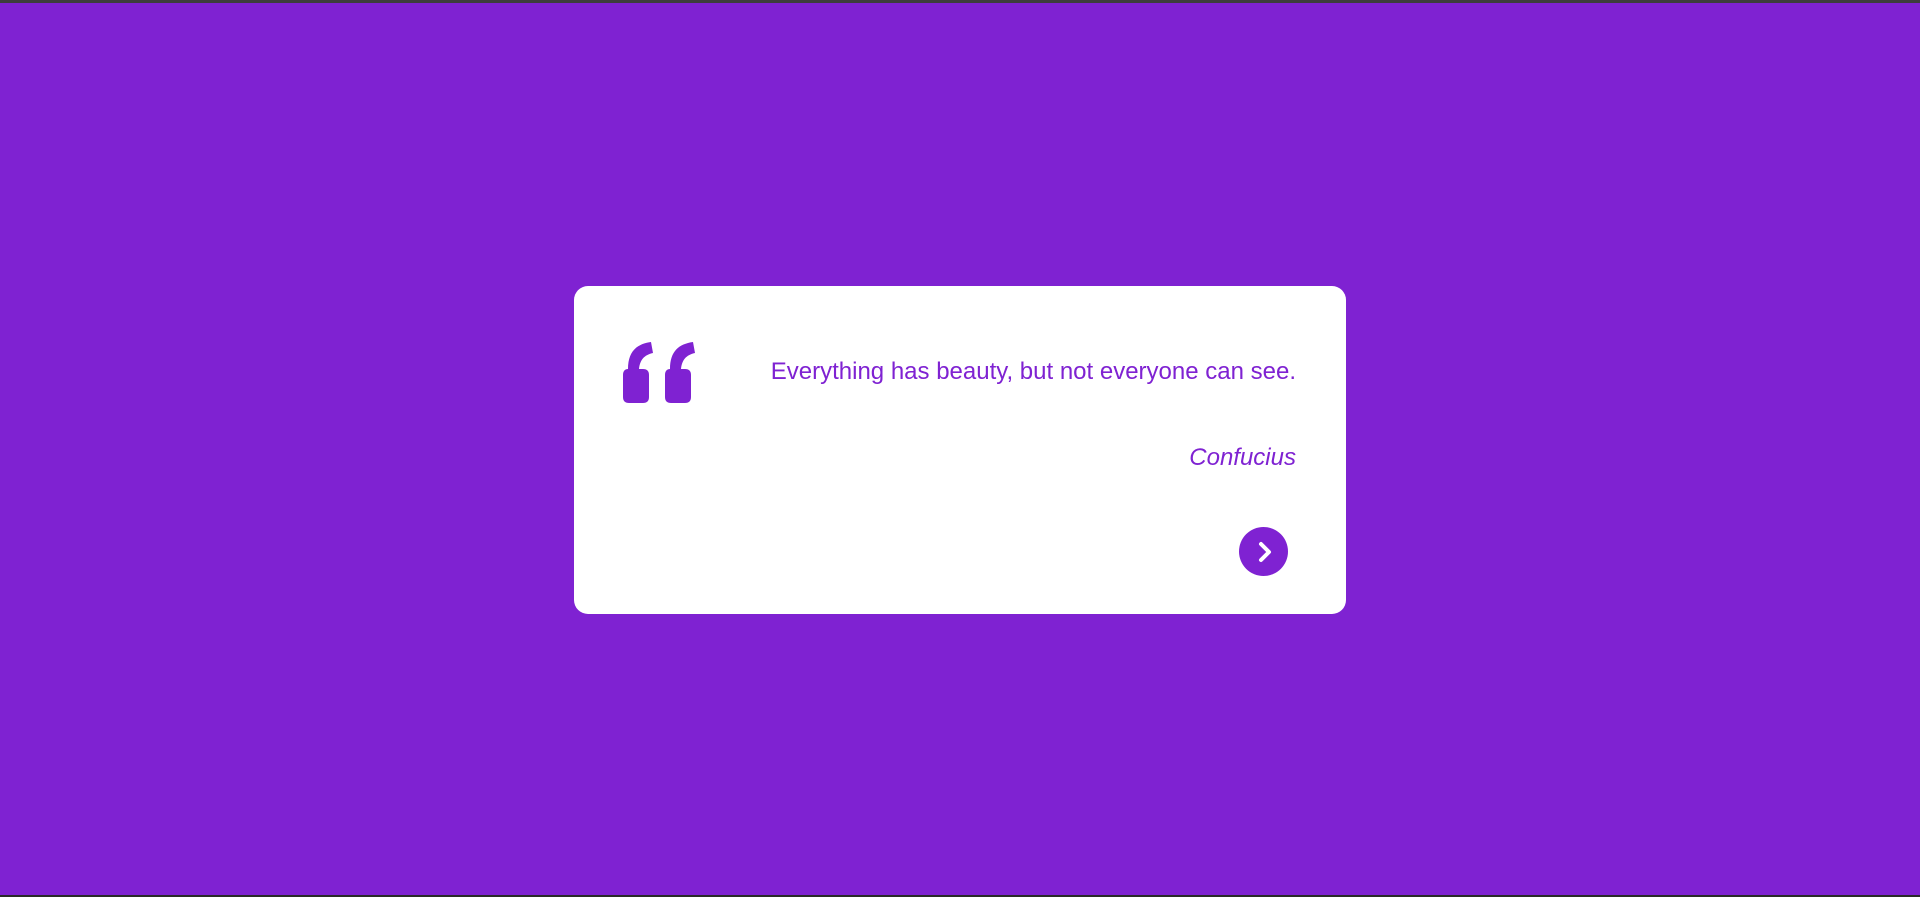 Image resolution: width=1920 pixels, height=897 pixels. Describe the element at coordinates (960, 1) in the screenshot. I see `top-border` at that location.